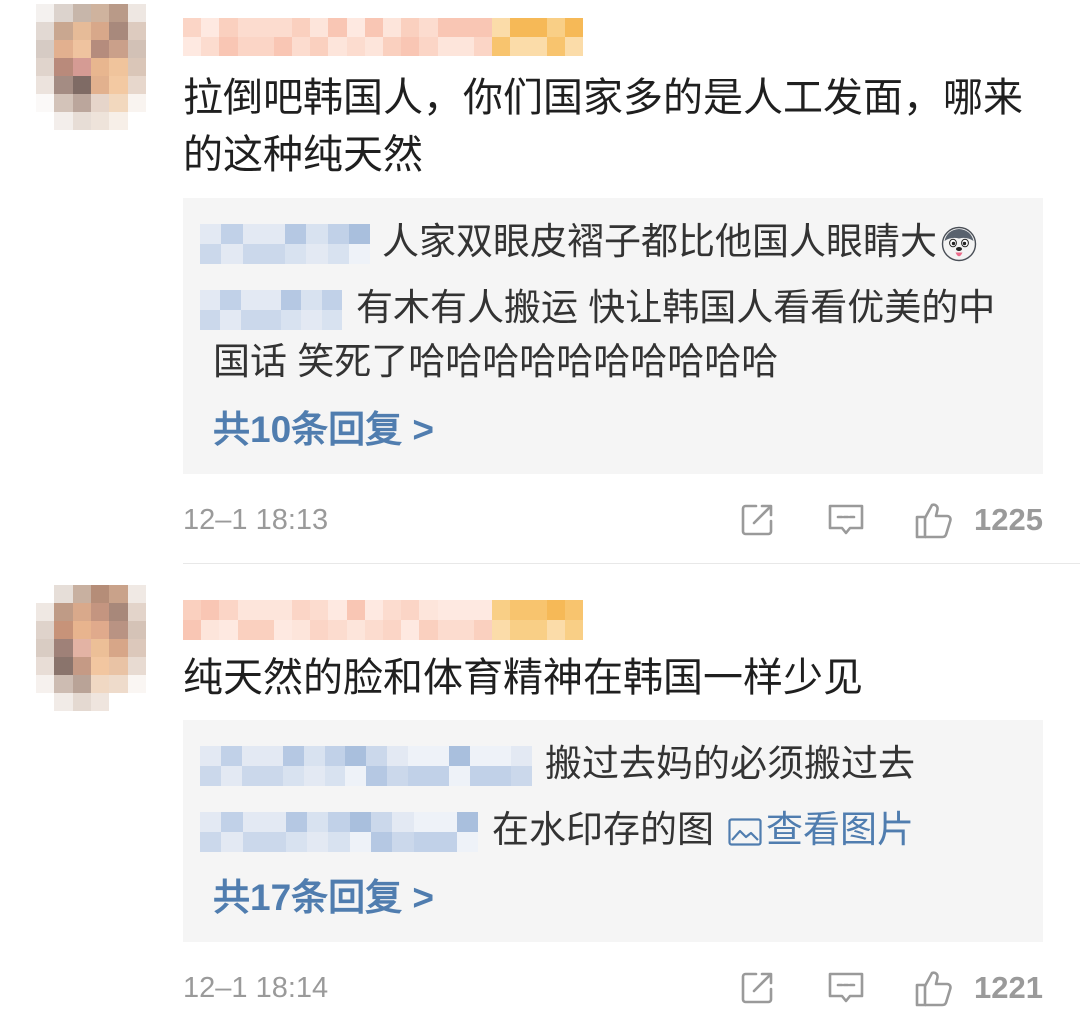 The width and height of the screenshot is (1080, 1030). I want to click on reply-item: 搬过去妈的必须搬过去, so click(606, 764).